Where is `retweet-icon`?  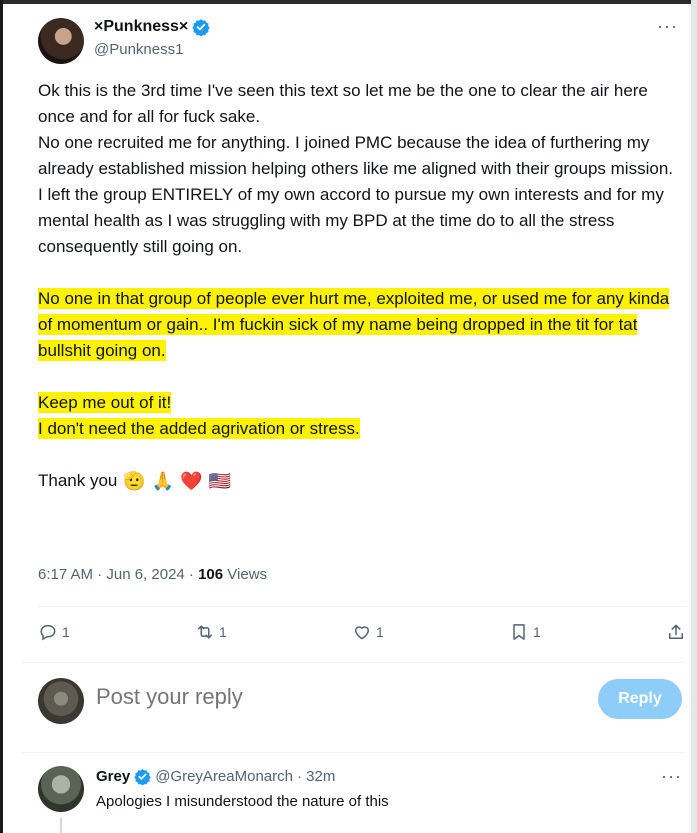 retweet-icon is located at coordinates (205, 632).